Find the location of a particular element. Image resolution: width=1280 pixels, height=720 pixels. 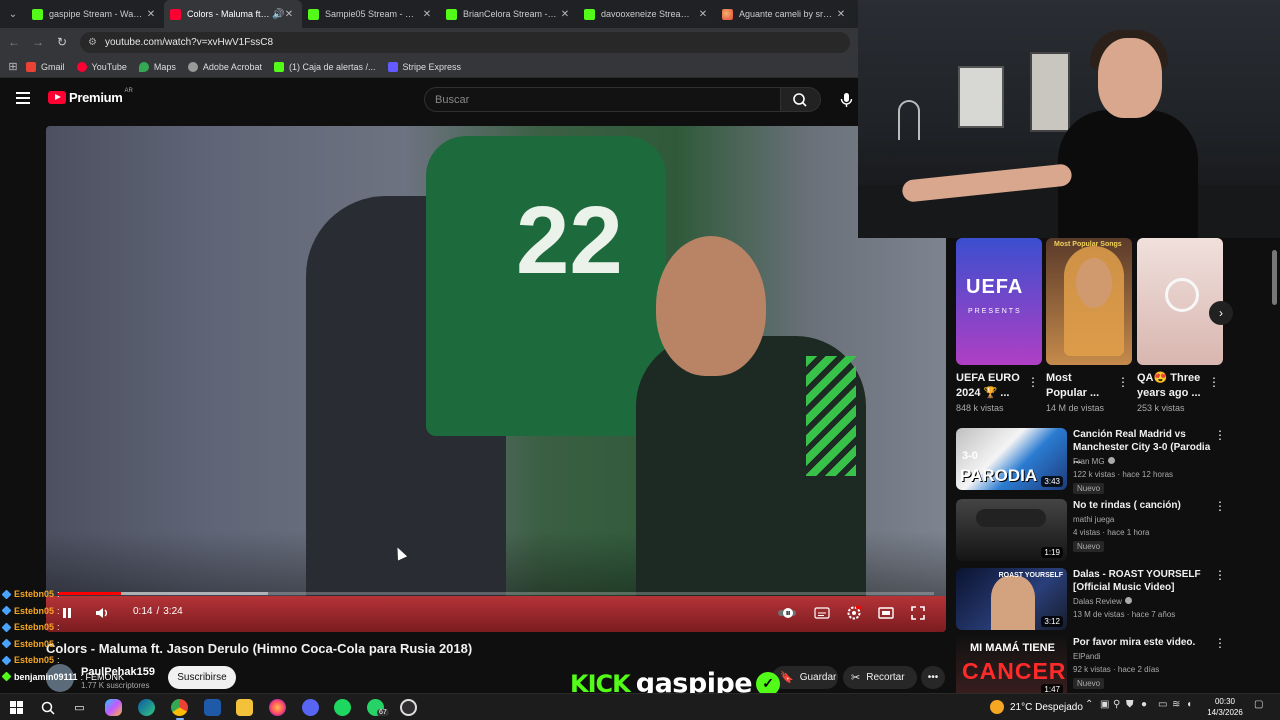

discord-icon is located at coordinates (310, 707).